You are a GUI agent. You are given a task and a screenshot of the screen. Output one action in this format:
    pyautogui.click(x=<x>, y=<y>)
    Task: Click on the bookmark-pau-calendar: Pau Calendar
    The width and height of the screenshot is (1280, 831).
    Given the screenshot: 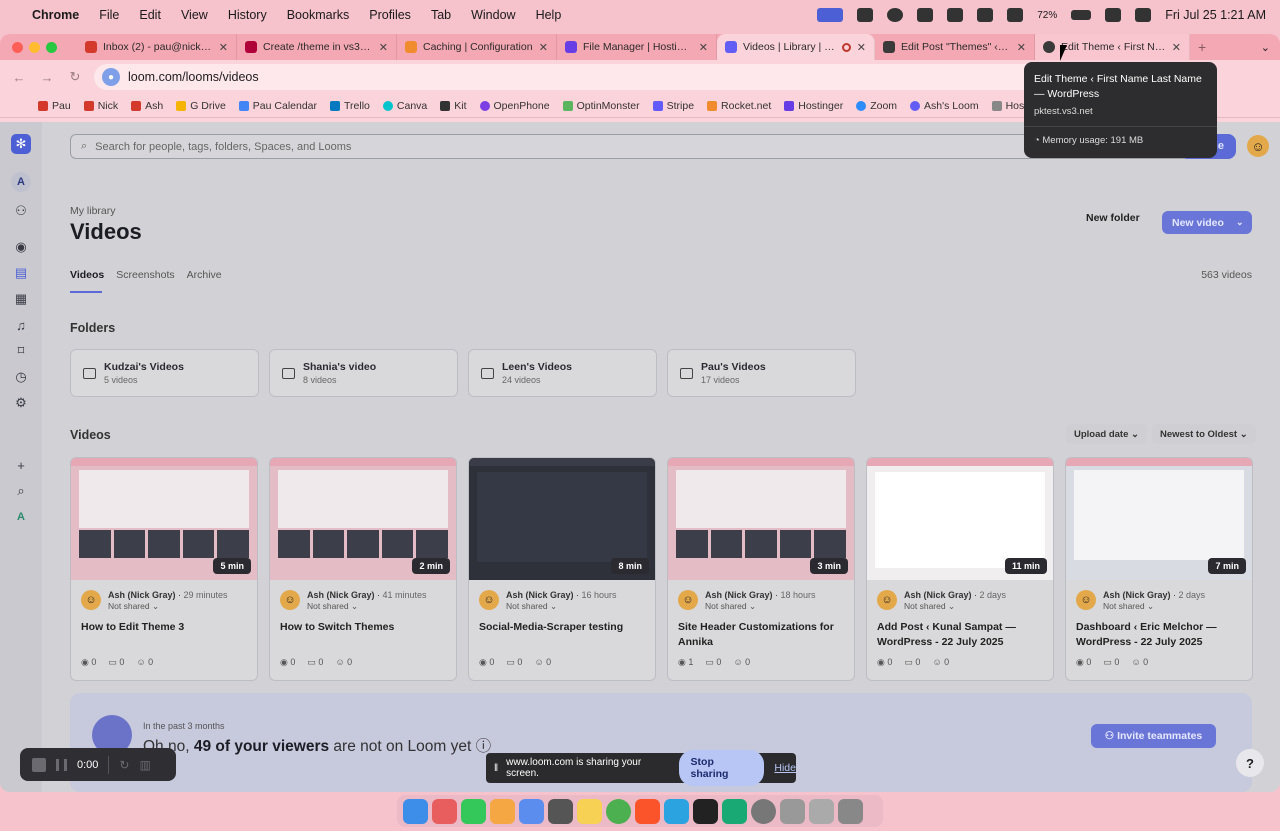 What is the action you would take?
    pyautogui.click(x=277, y=106)
    